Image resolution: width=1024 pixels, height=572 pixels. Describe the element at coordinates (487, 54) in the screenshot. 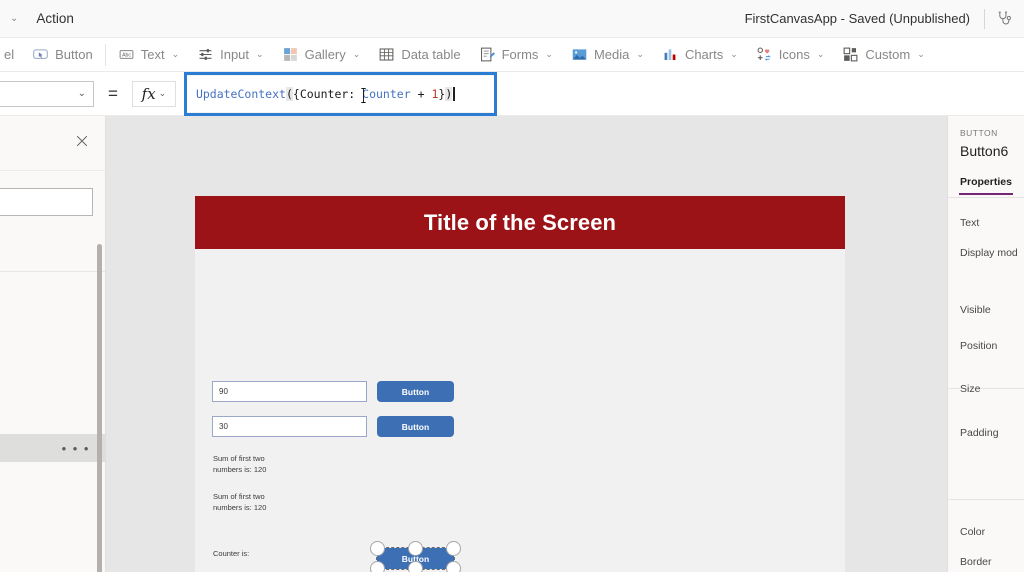

I see `forms-icon` at that location.